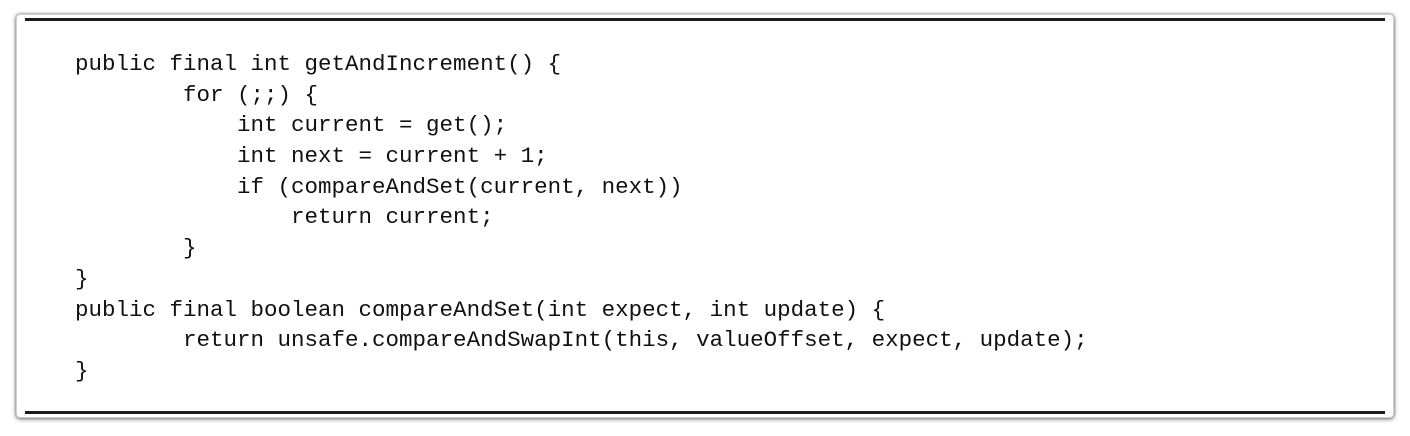  Describe the element at coordinates (311, 156) in the screenshot. I see `code-line: int next = current + 1;` at that location.